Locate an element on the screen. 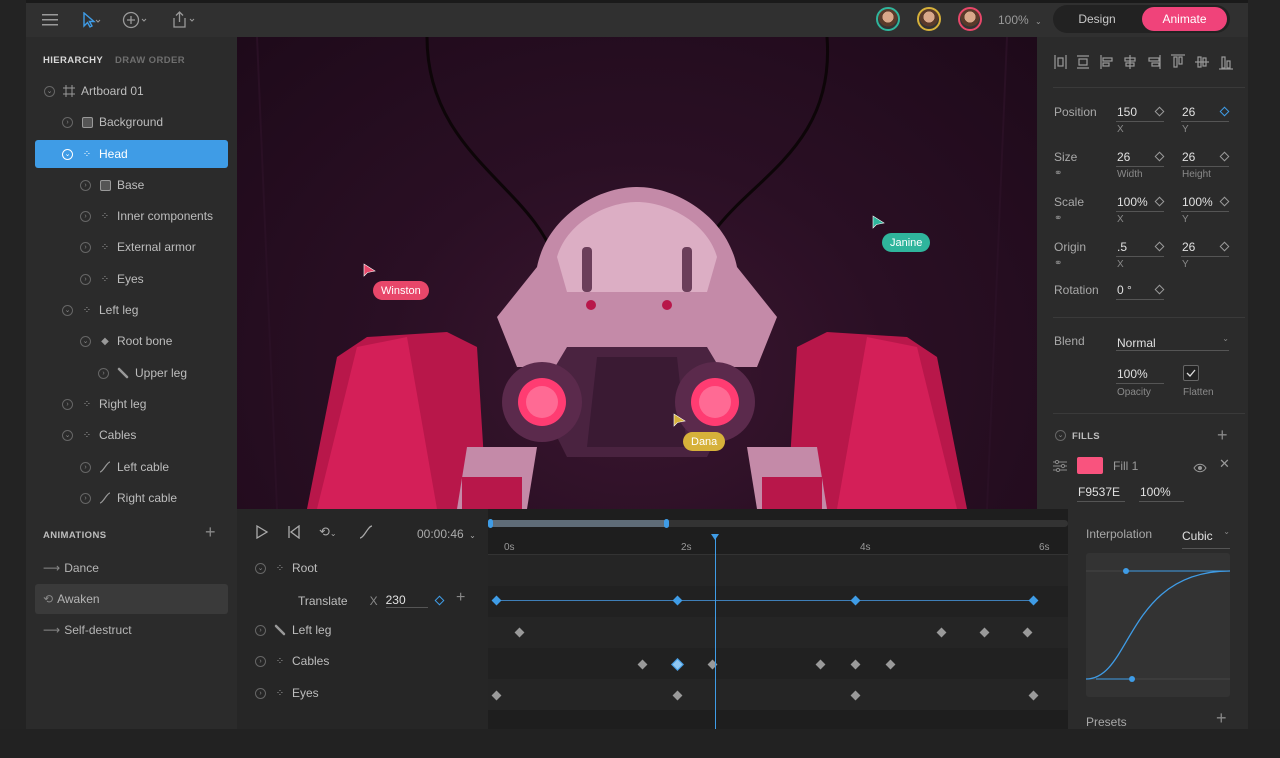 This screenshot has height=758, width=1280. fill-settings-icon is located at coordinates (1060, 468).